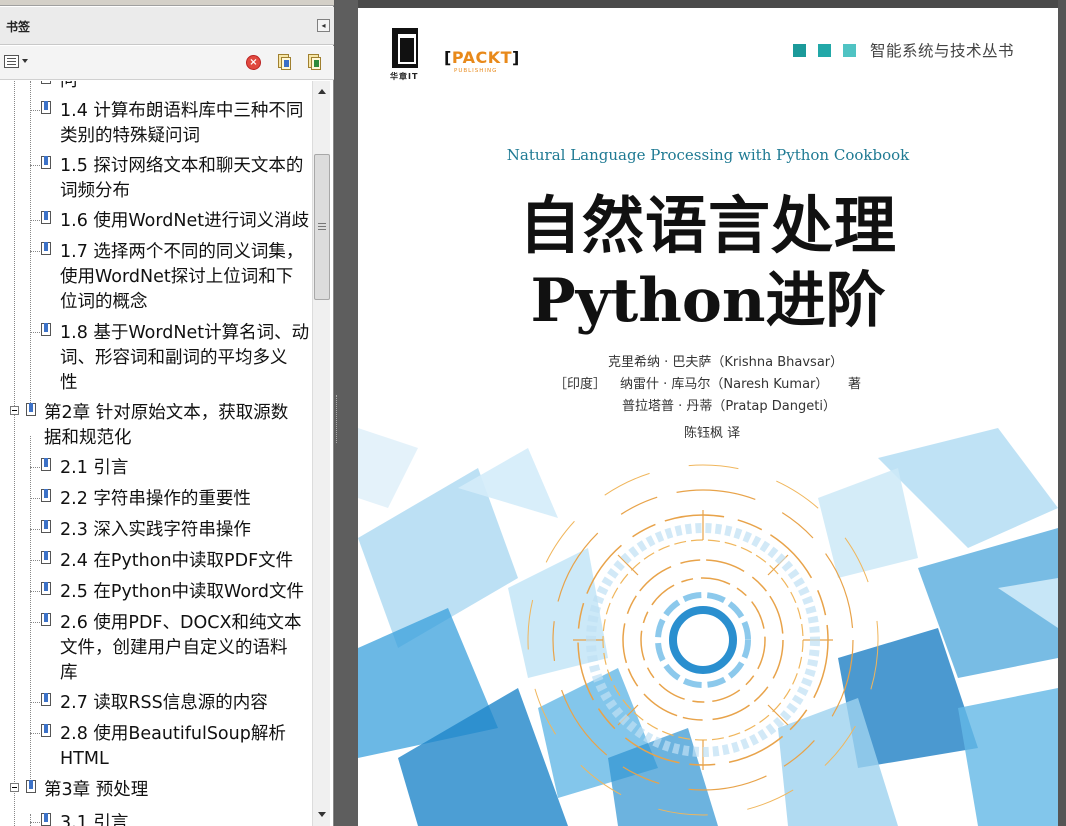 The width and height of the screenshot is (1066, 826). I want to click on series-name: 智能系统与技术丛书, so click(942, 51).